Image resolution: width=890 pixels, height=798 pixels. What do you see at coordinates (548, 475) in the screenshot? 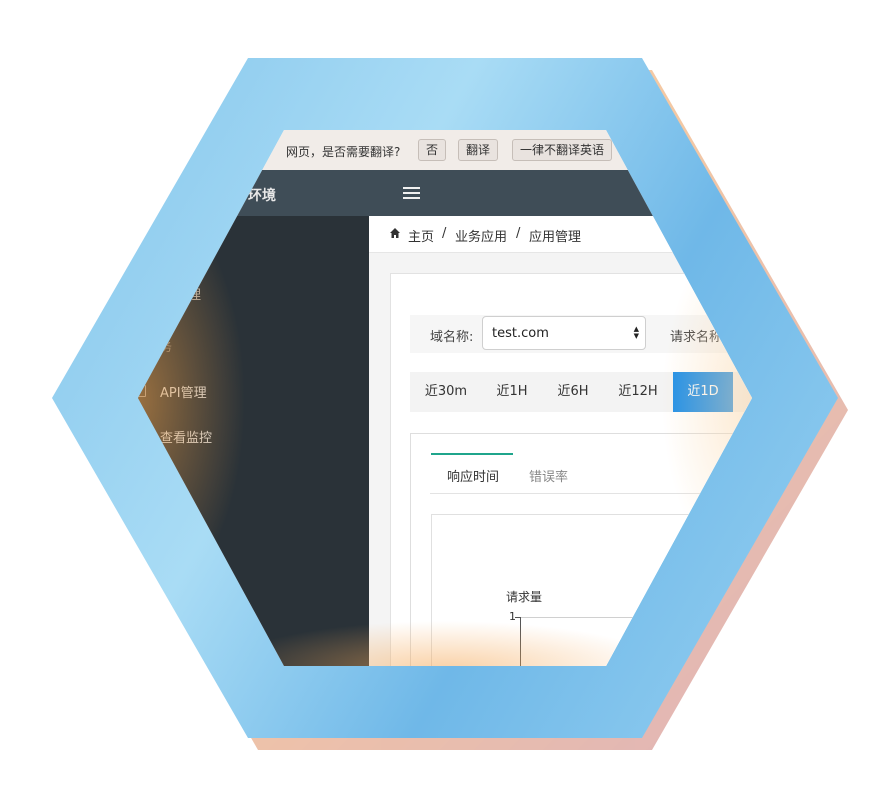
I see `tab-error-rate: 错误率` at bounding box center [548, 475].